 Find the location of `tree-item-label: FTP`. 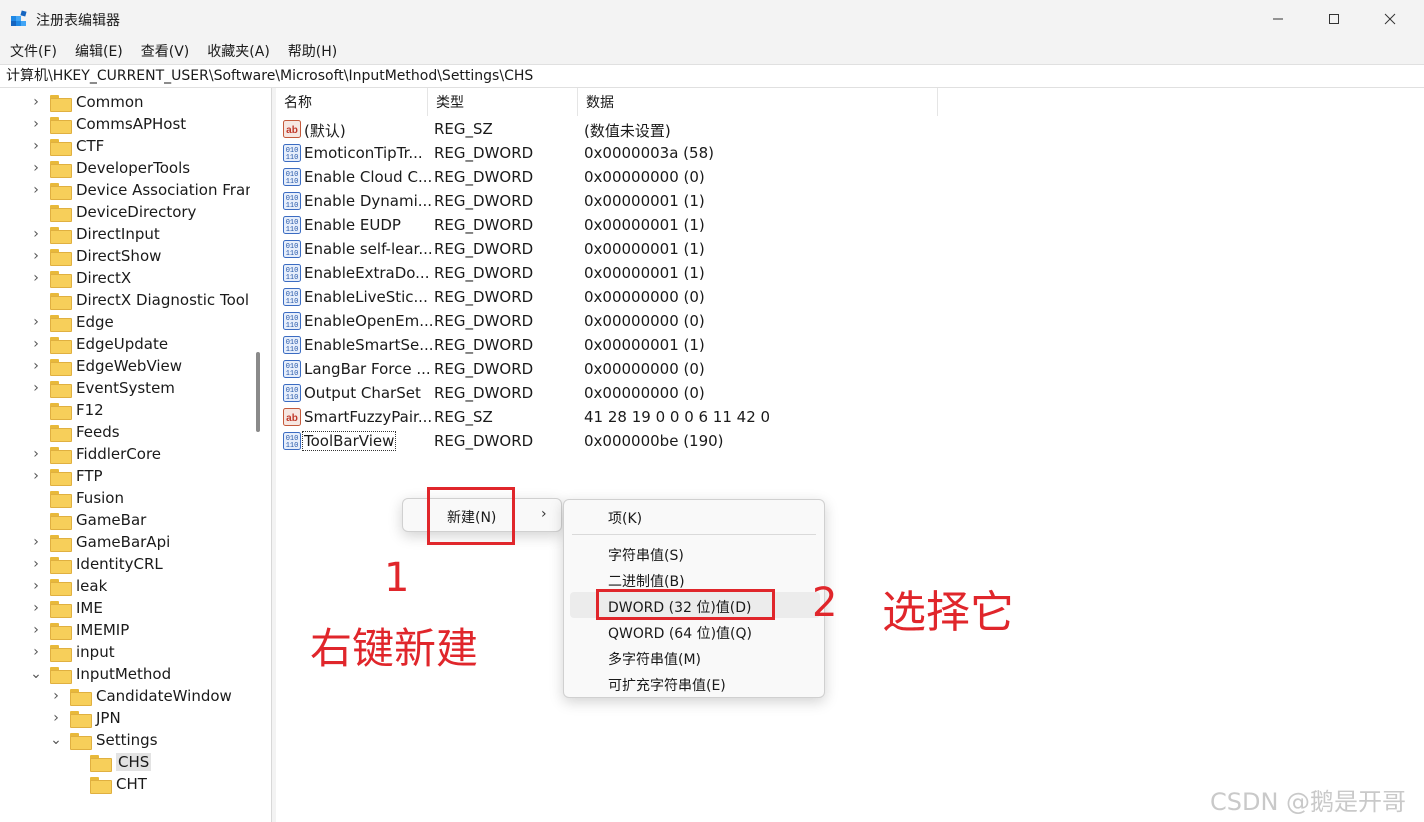

tree-item-label: FTP is located at coordinates (89, 476).